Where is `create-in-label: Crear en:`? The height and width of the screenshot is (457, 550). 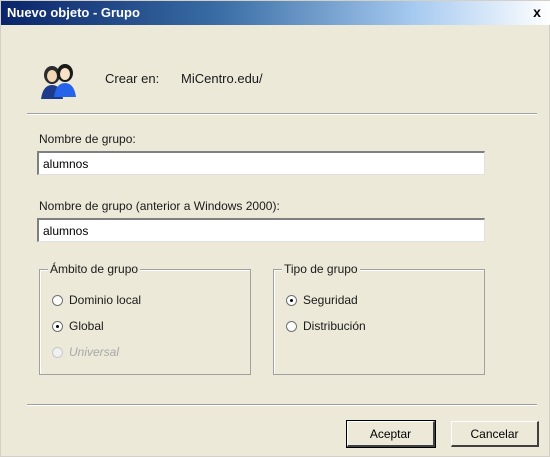 create-in-label: Crear en: is located at coordinates (132, 78).